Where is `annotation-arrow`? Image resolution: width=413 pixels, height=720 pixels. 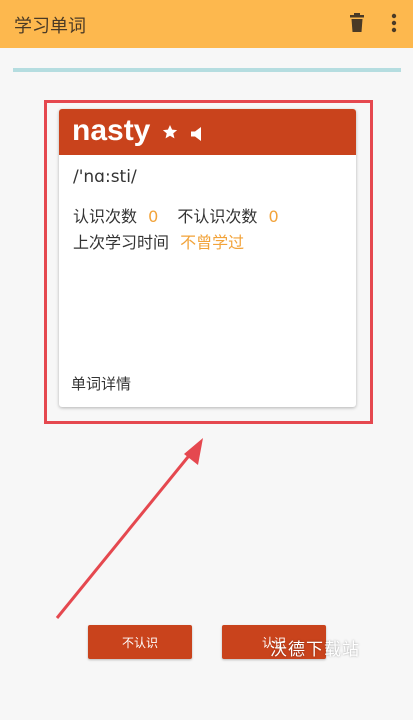 annotation-arrow is located at coordinates (129, 528).